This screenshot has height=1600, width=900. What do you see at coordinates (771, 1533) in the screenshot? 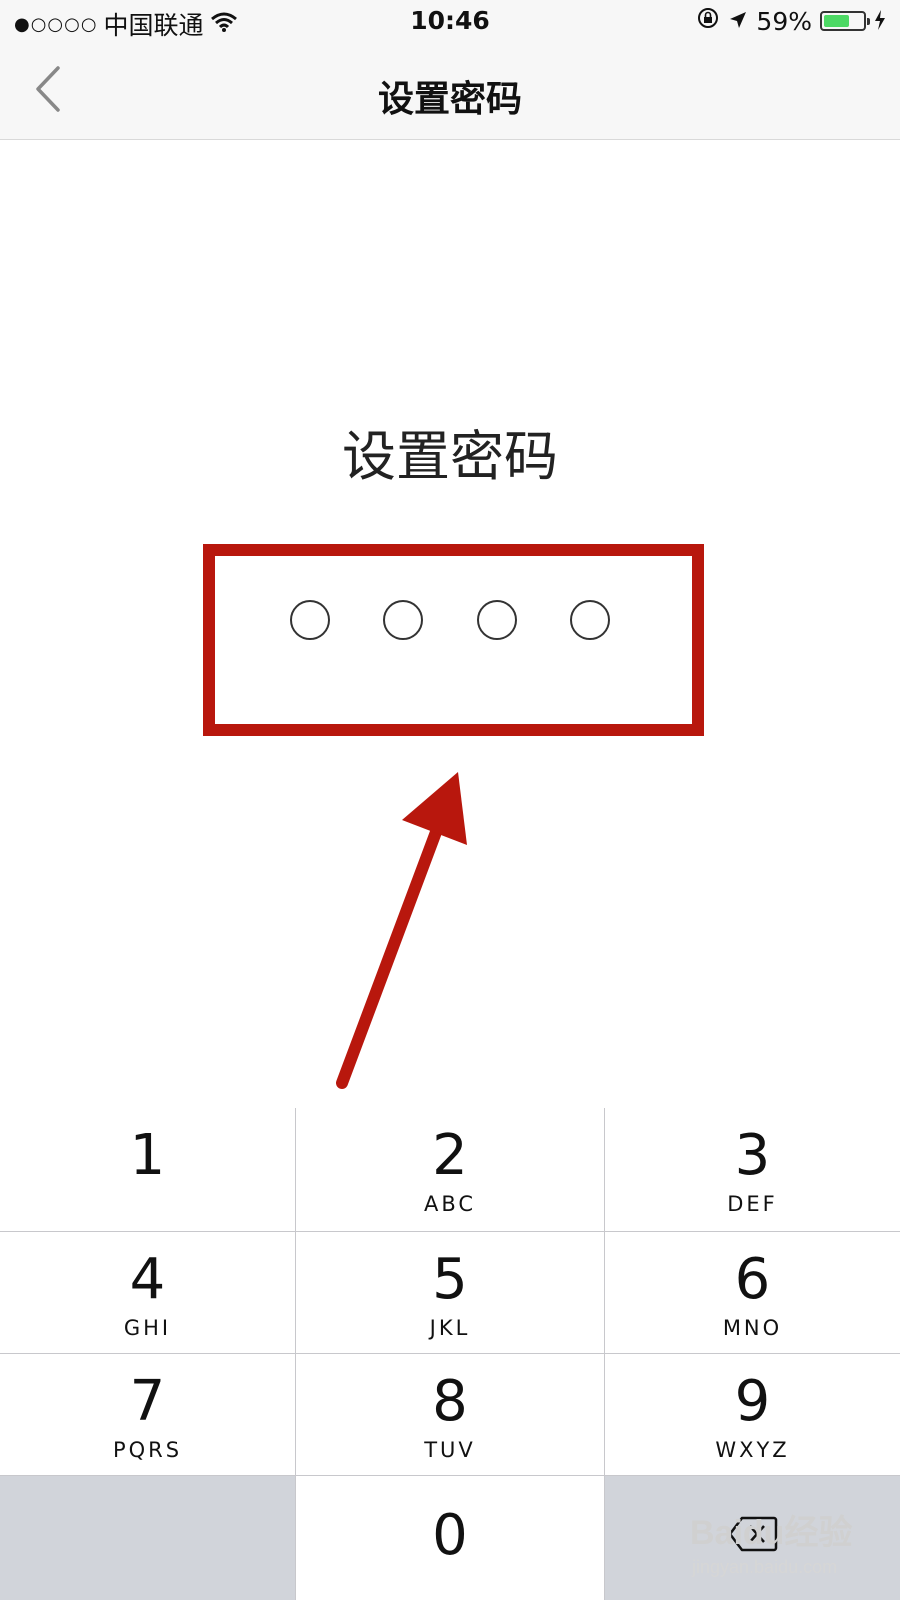
I see `watermark-logo: Baidu经验` at bounding box center [771, 1533].